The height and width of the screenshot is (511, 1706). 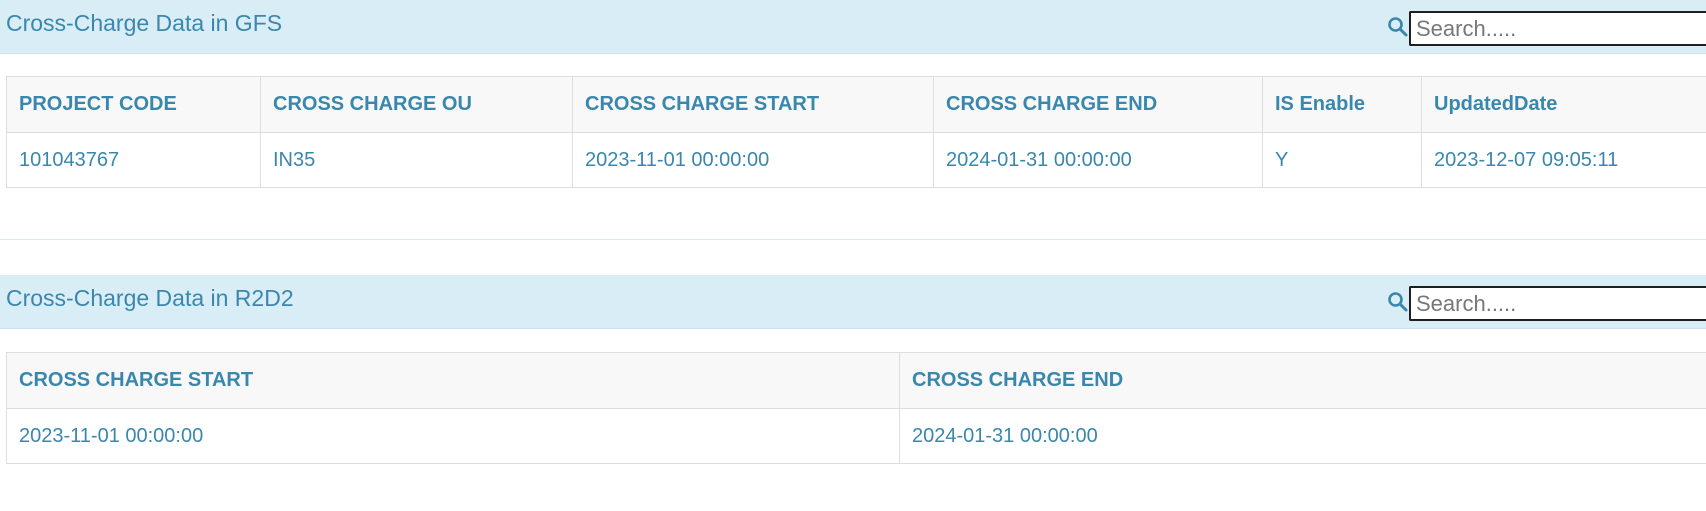 I want to click on cell-project-code: 101043767, so click(x=133, y=160).